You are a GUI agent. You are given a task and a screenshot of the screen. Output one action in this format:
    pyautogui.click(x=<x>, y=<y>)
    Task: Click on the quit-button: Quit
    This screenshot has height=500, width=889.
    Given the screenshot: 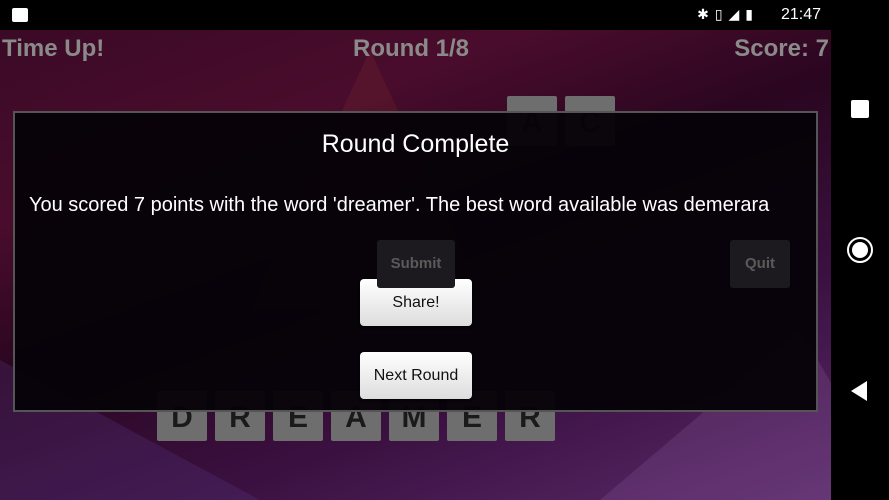 What is the action you would take?
    pyautogui.click(x=760, y=264)
    